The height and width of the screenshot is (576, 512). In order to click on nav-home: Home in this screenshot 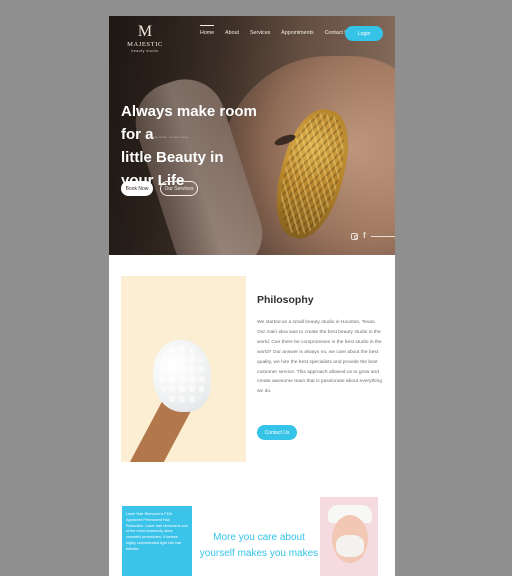, I will do `click(207, 30)`.